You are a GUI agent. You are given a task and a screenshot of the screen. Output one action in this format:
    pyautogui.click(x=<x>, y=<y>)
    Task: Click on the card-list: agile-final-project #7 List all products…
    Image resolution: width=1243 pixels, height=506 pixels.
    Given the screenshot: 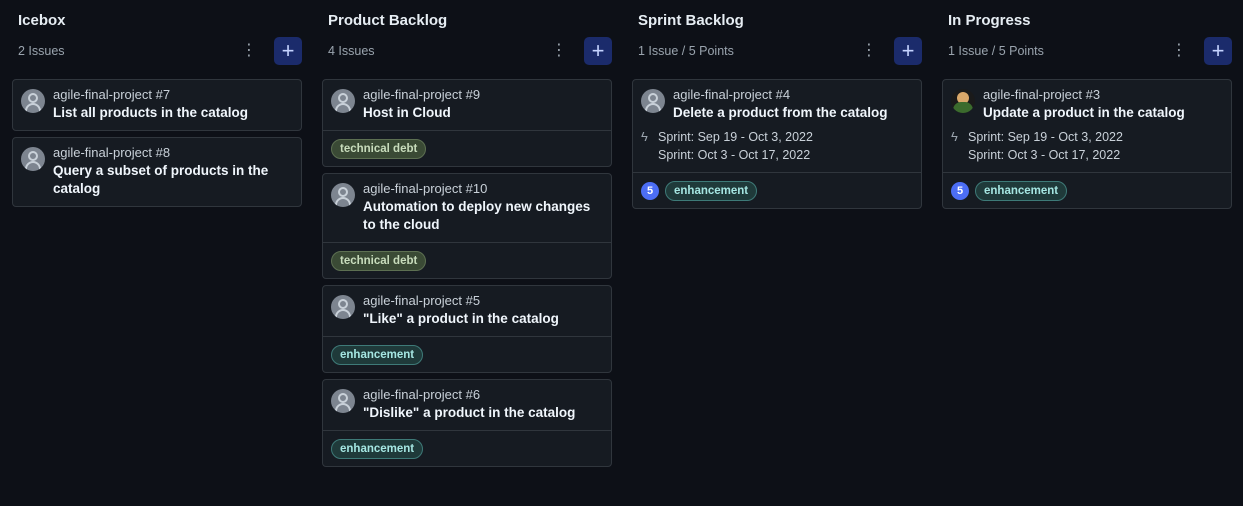 What is the action you would take?
    pyautogui.click(x=157, y=143)
    